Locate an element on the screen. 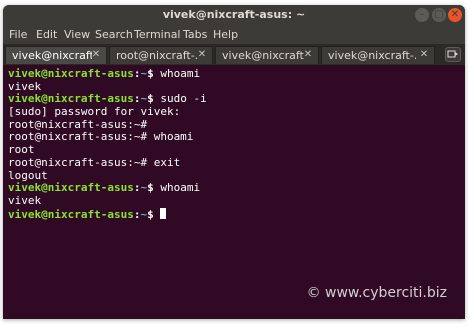 The width and height of the screenshot is (474, 329). close-button: ✕ is located at coordinates (455, 15).